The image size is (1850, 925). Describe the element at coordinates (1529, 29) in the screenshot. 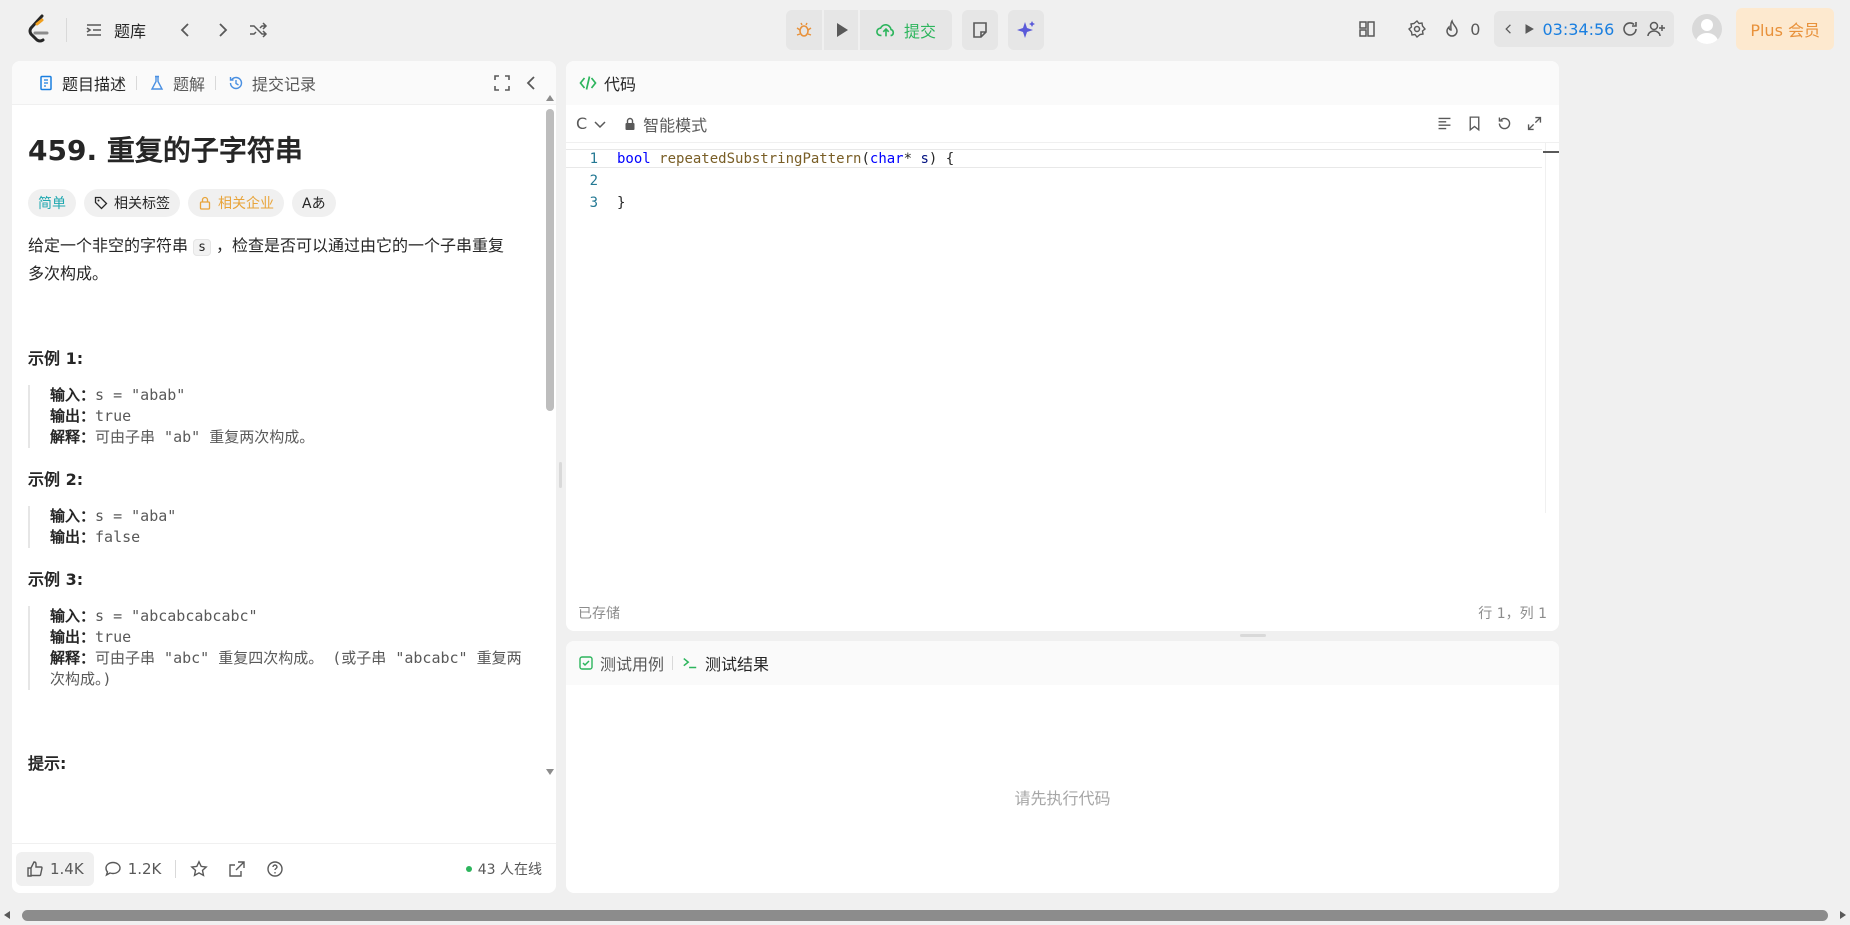

I see `timer-play-icon` at that location.